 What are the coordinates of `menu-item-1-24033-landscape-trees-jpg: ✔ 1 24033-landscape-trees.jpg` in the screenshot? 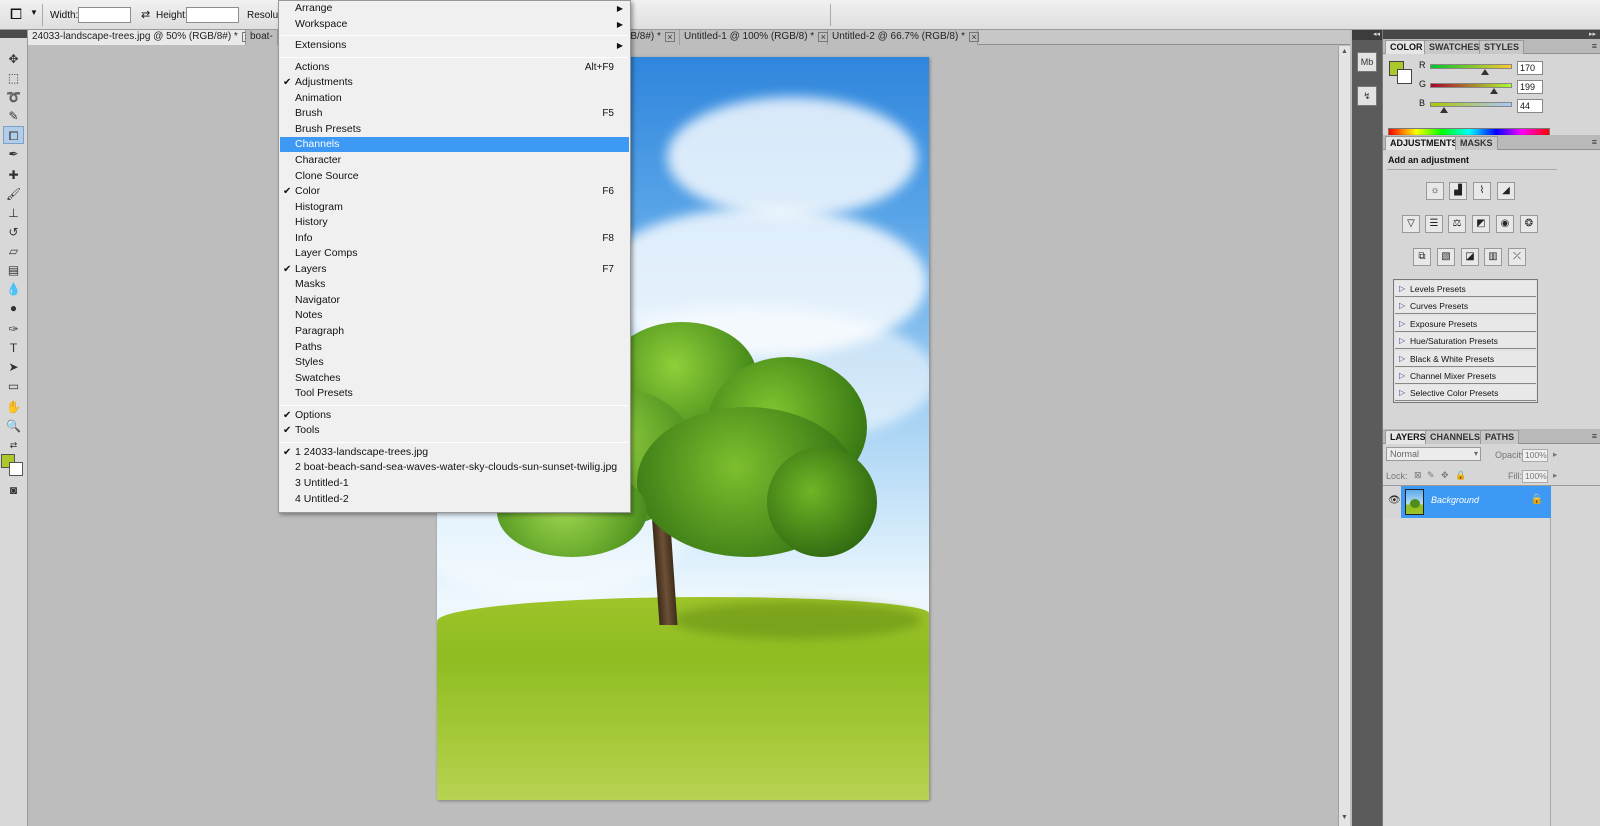 It's located at (454, 452).